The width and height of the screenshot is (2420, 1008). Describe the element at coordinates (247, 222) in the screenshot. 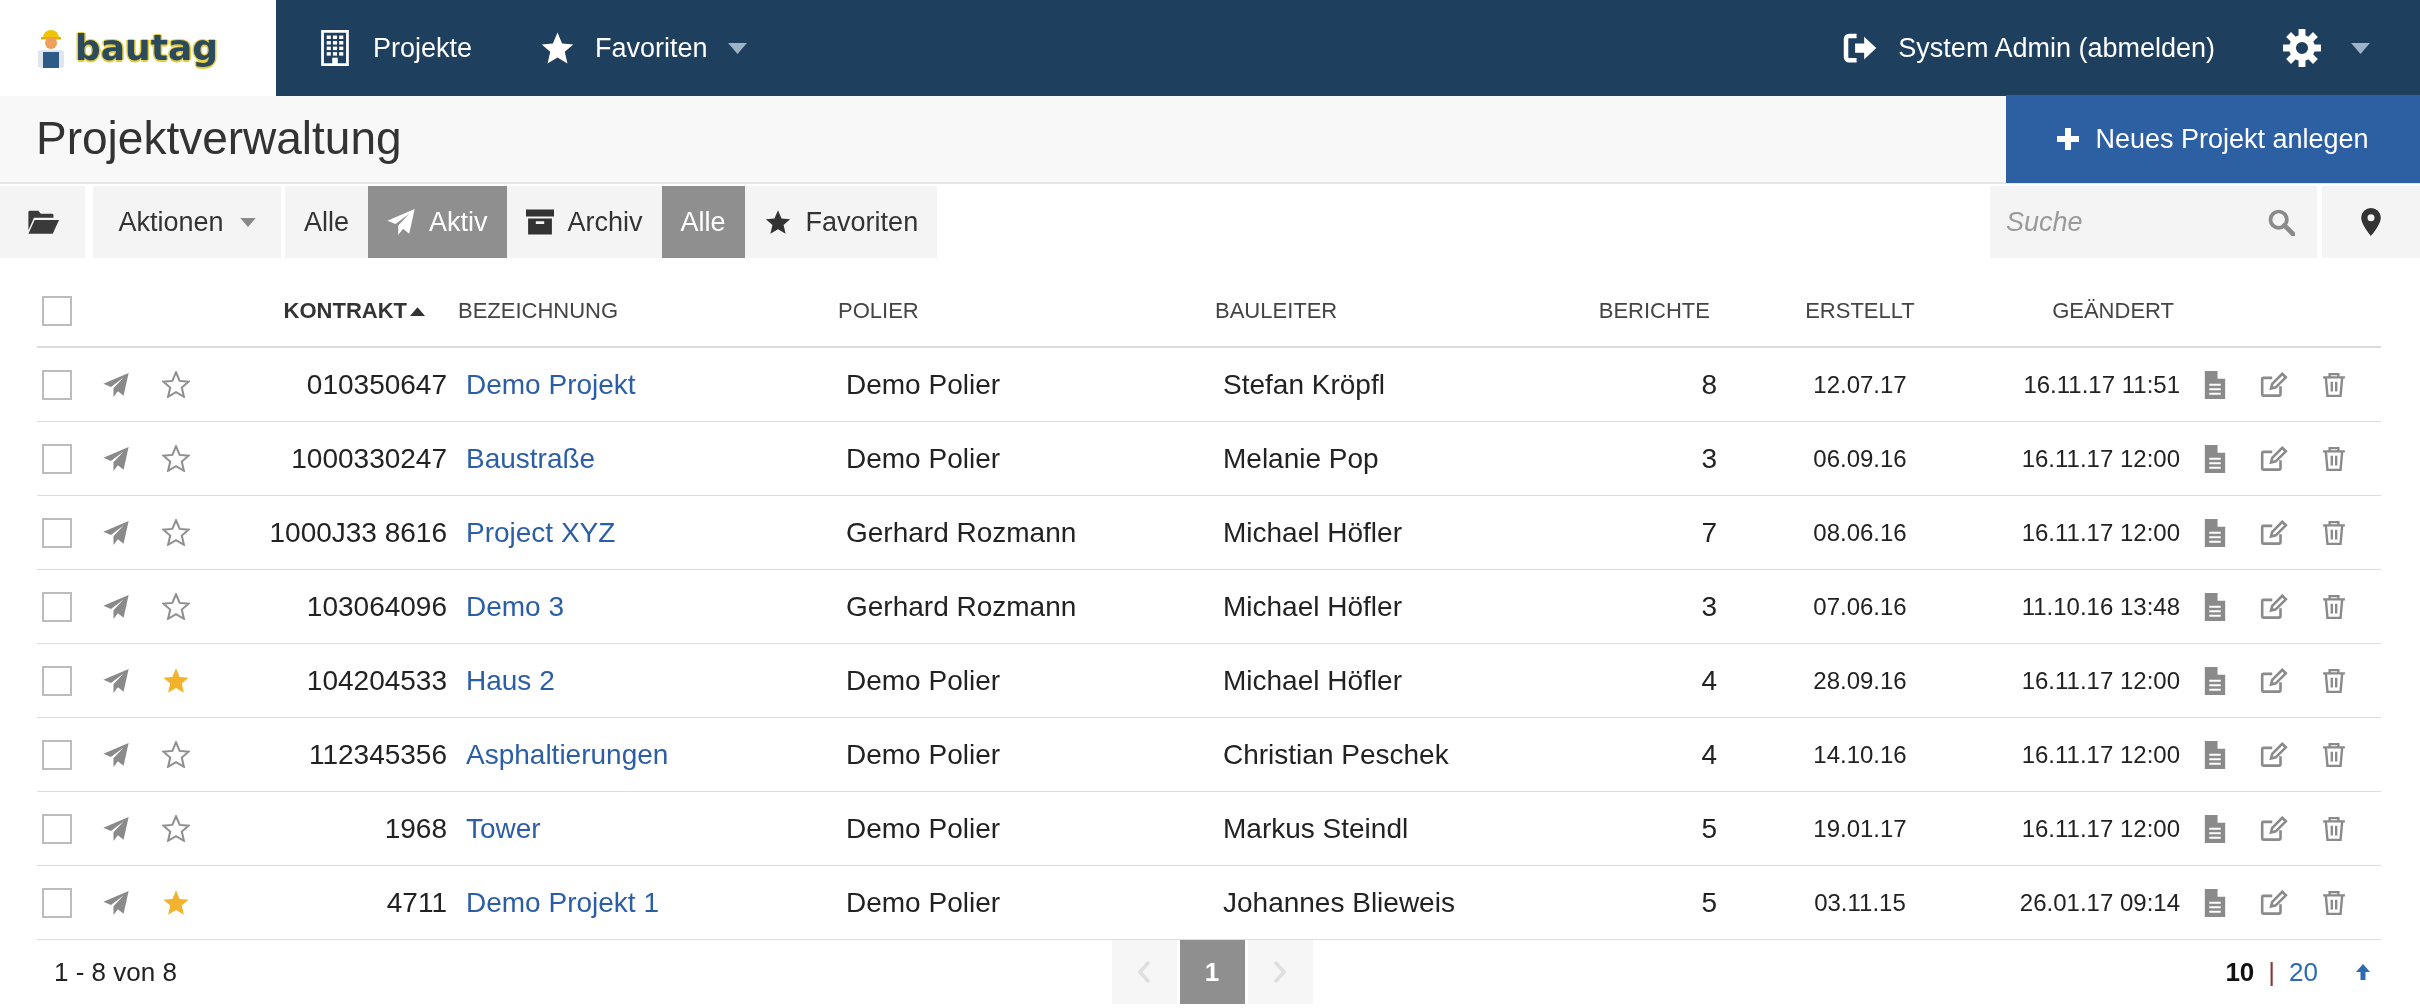

I see `caret-icon` at that location.